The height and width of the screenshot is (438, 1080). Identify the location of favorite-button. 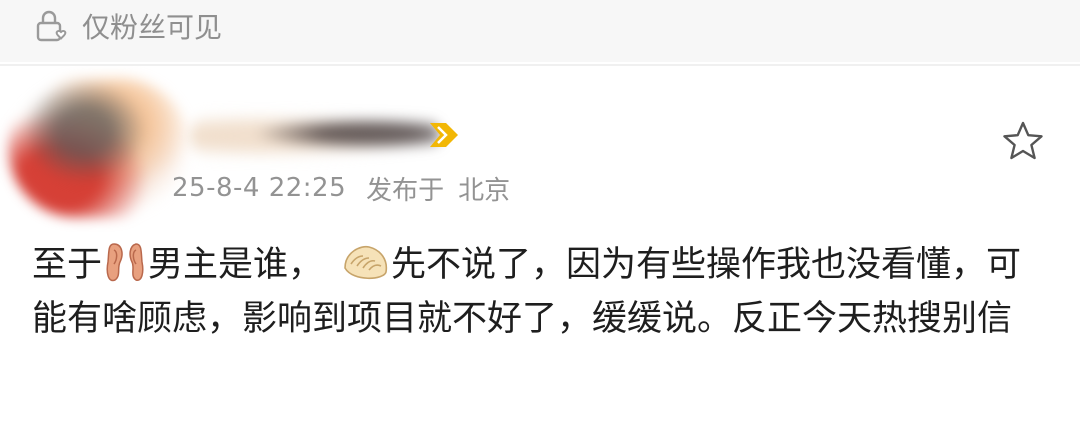
(1023, 141).